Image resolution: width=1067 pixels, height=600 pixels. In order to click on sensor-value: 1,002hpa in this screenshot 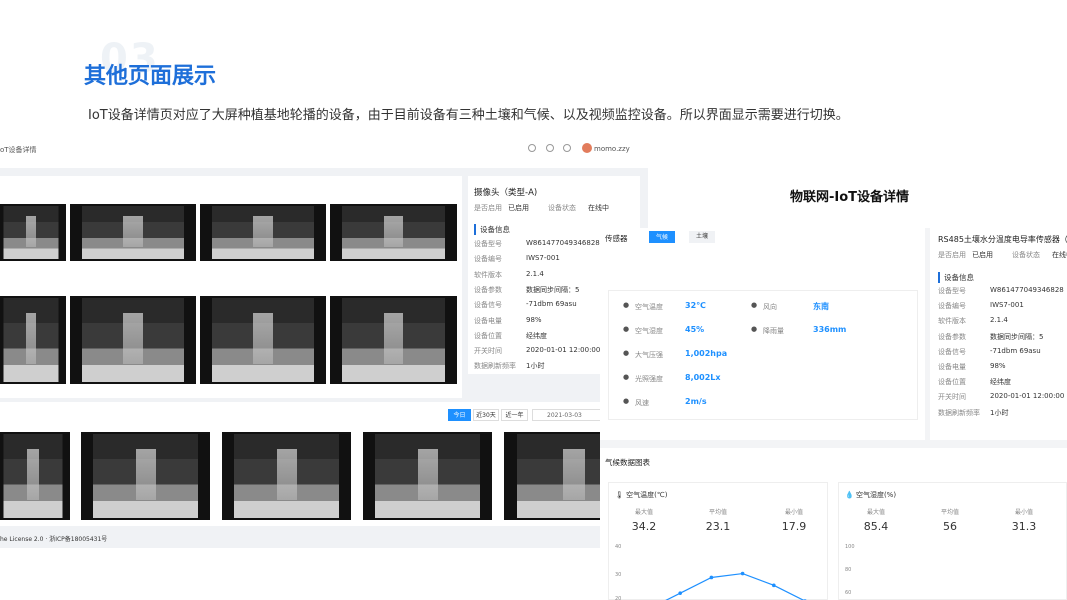, I will do `click(706, 353)`.